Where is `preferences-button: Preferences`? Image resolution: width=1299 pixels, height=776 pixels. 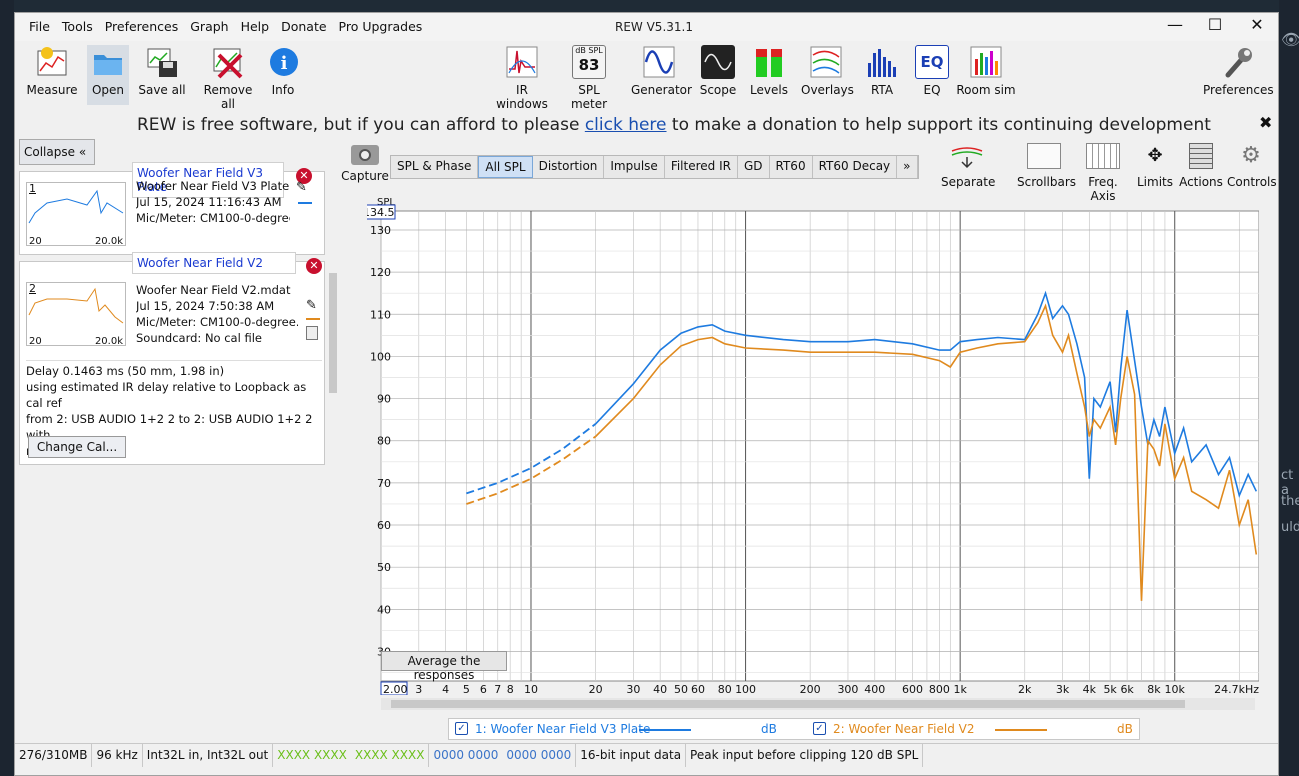 preferences-button: Preferences is located at coordinates (1238, 71).